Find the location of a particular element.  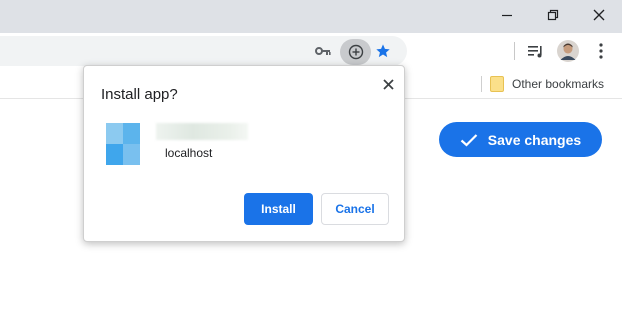

dialog-title: Install app? is located at coordinates (139, 94).